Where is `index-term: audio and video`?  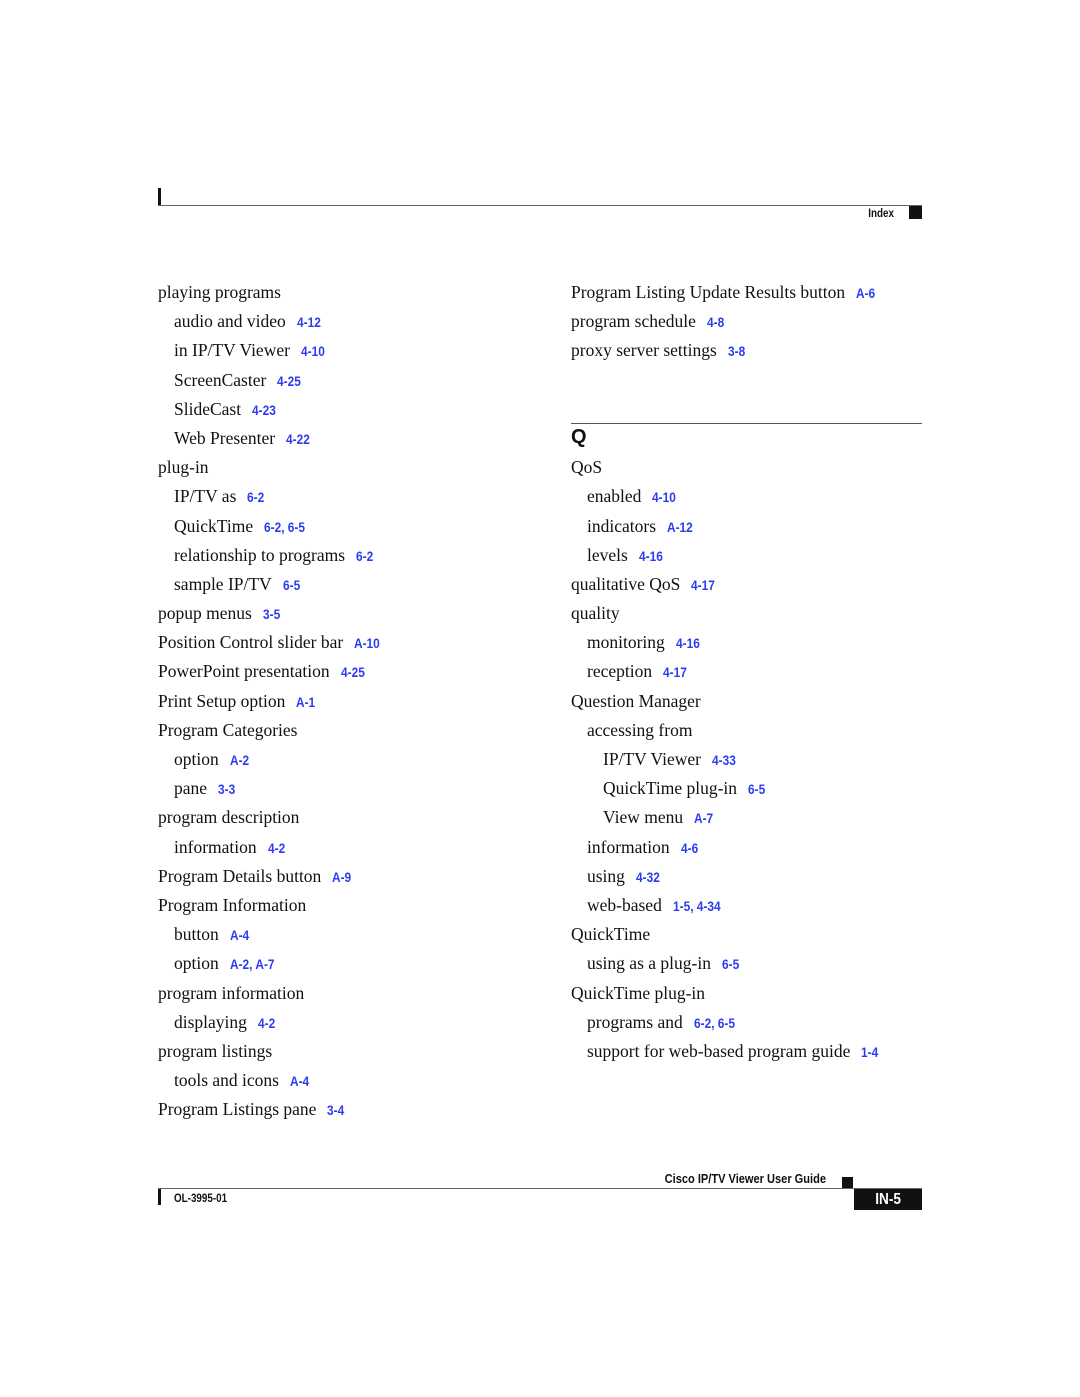 index-term: audio and video is located at coordinates (230, 321).